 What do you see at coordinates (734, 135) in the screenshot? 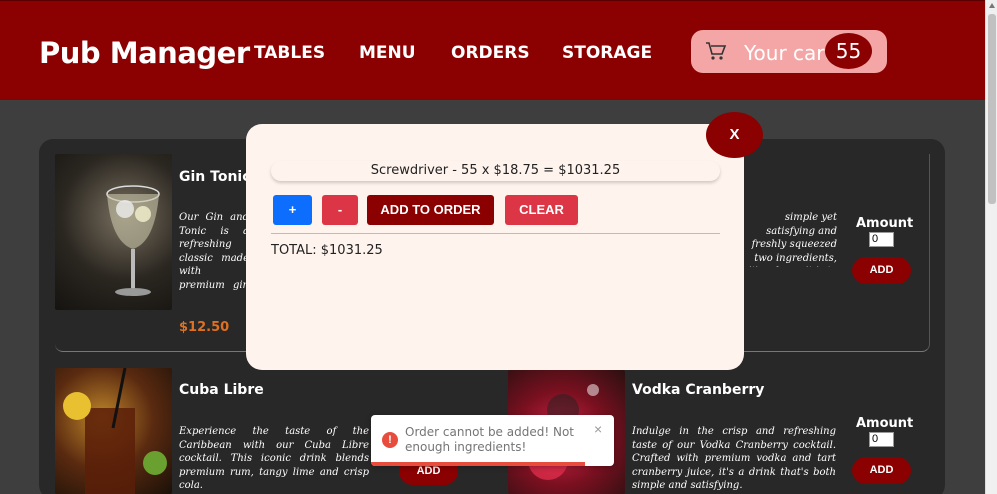
I see `close-modal-button: X` at bounding box center [734, 135].